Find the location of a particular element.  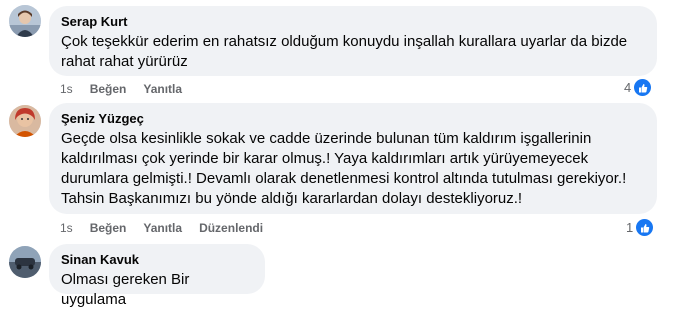

comment-text-line: rahat rahat yürürüz is located at coordinates (124, 61).